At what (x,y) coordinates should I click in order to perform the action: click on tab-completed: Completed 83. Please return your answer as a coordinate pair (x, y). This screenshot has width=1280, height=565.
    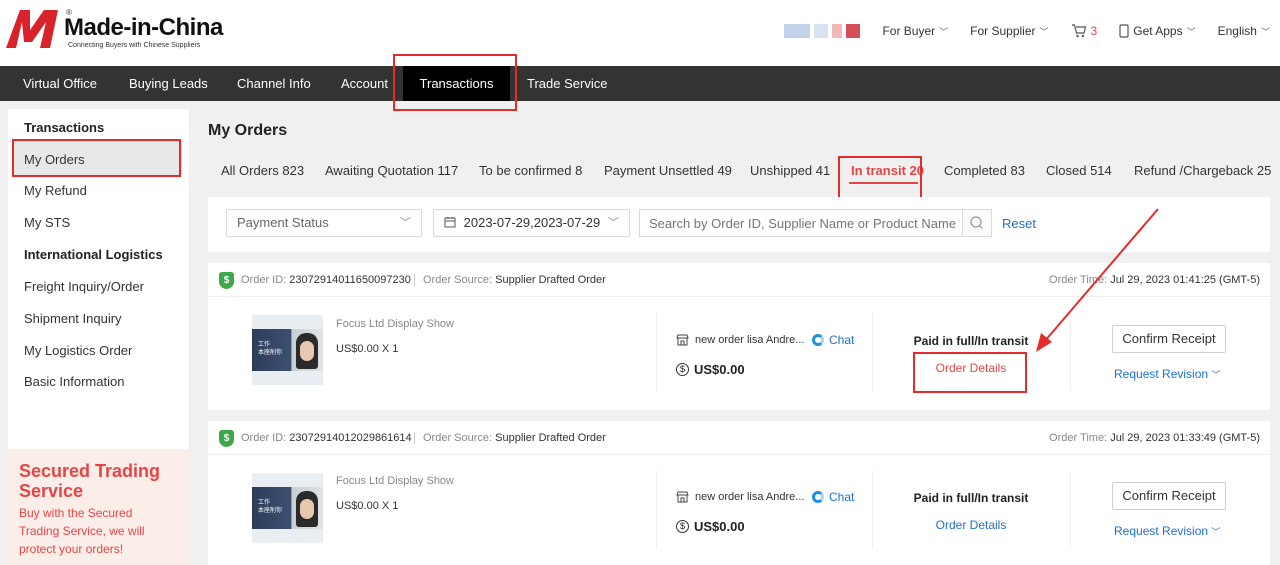
    Looking at the image, I should click on (984, 170).